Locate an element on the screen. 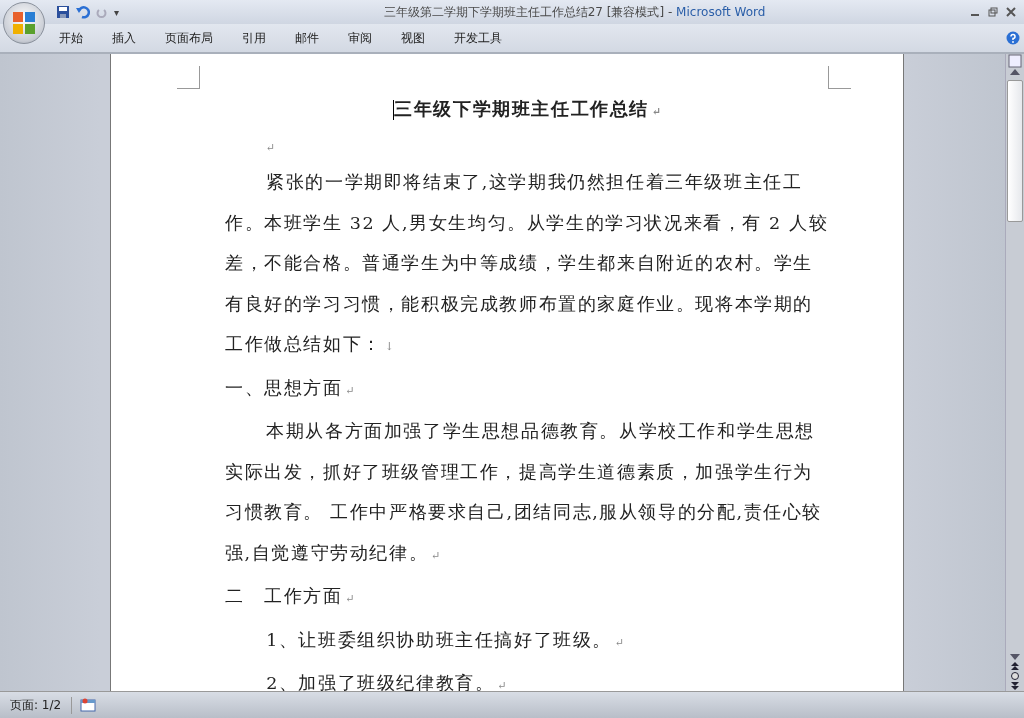  ribbon-tab: 视图 is located at coordinates (413, 38).